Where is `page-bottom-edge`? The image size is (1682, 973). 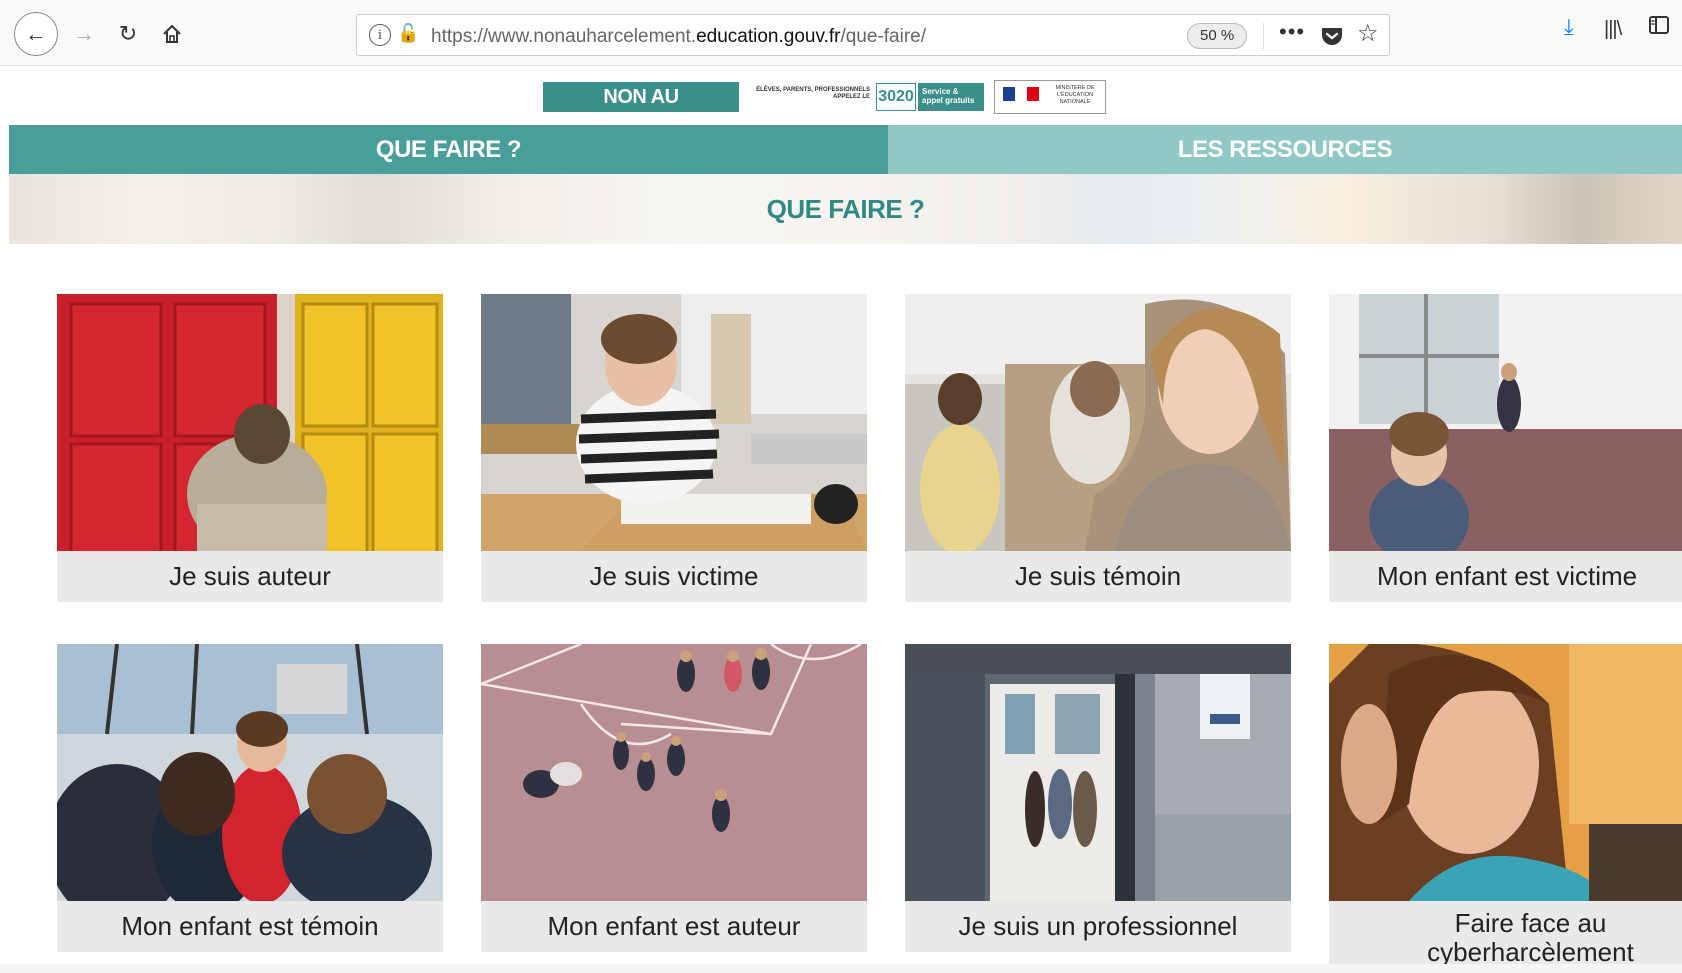
page-bottom-edge is located at coordinates (841, 968).